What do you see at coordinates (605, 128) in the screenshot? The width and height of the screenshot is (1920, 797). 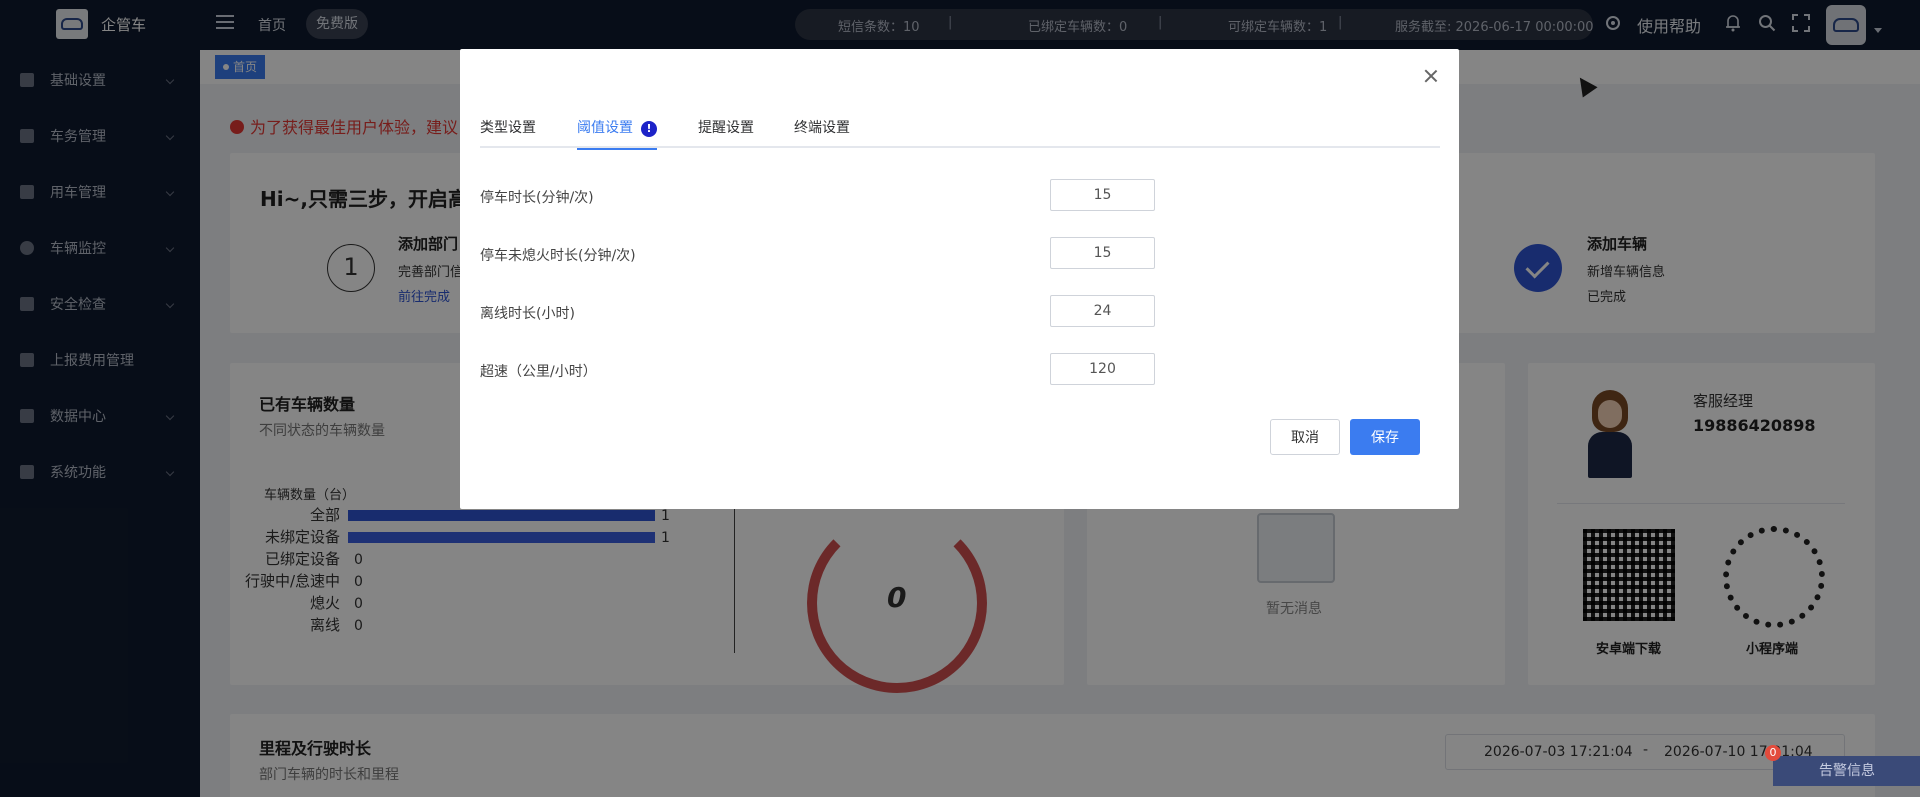 I see `tab-label: 阈值设置` at bounding box center [605, 128].